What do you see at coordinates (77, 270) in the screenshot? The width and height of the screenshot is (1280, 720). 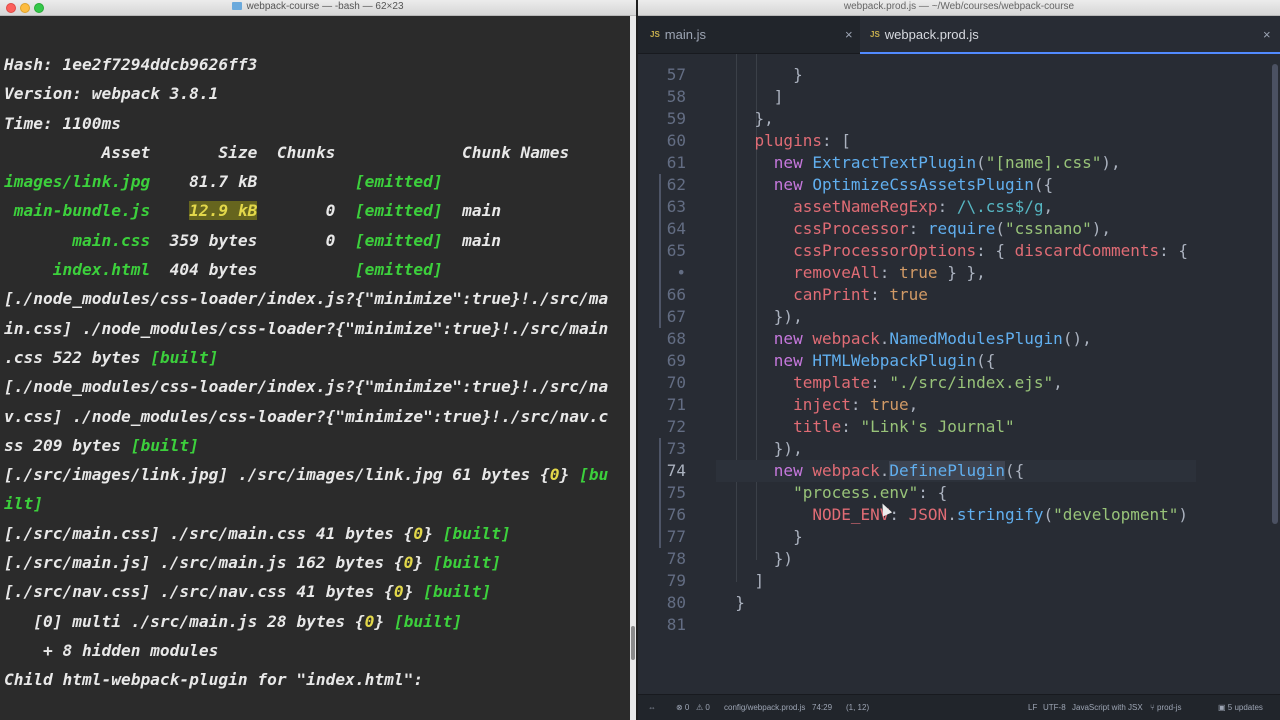 I see `terminal-text: index.html` at bounding box center [77, 270].